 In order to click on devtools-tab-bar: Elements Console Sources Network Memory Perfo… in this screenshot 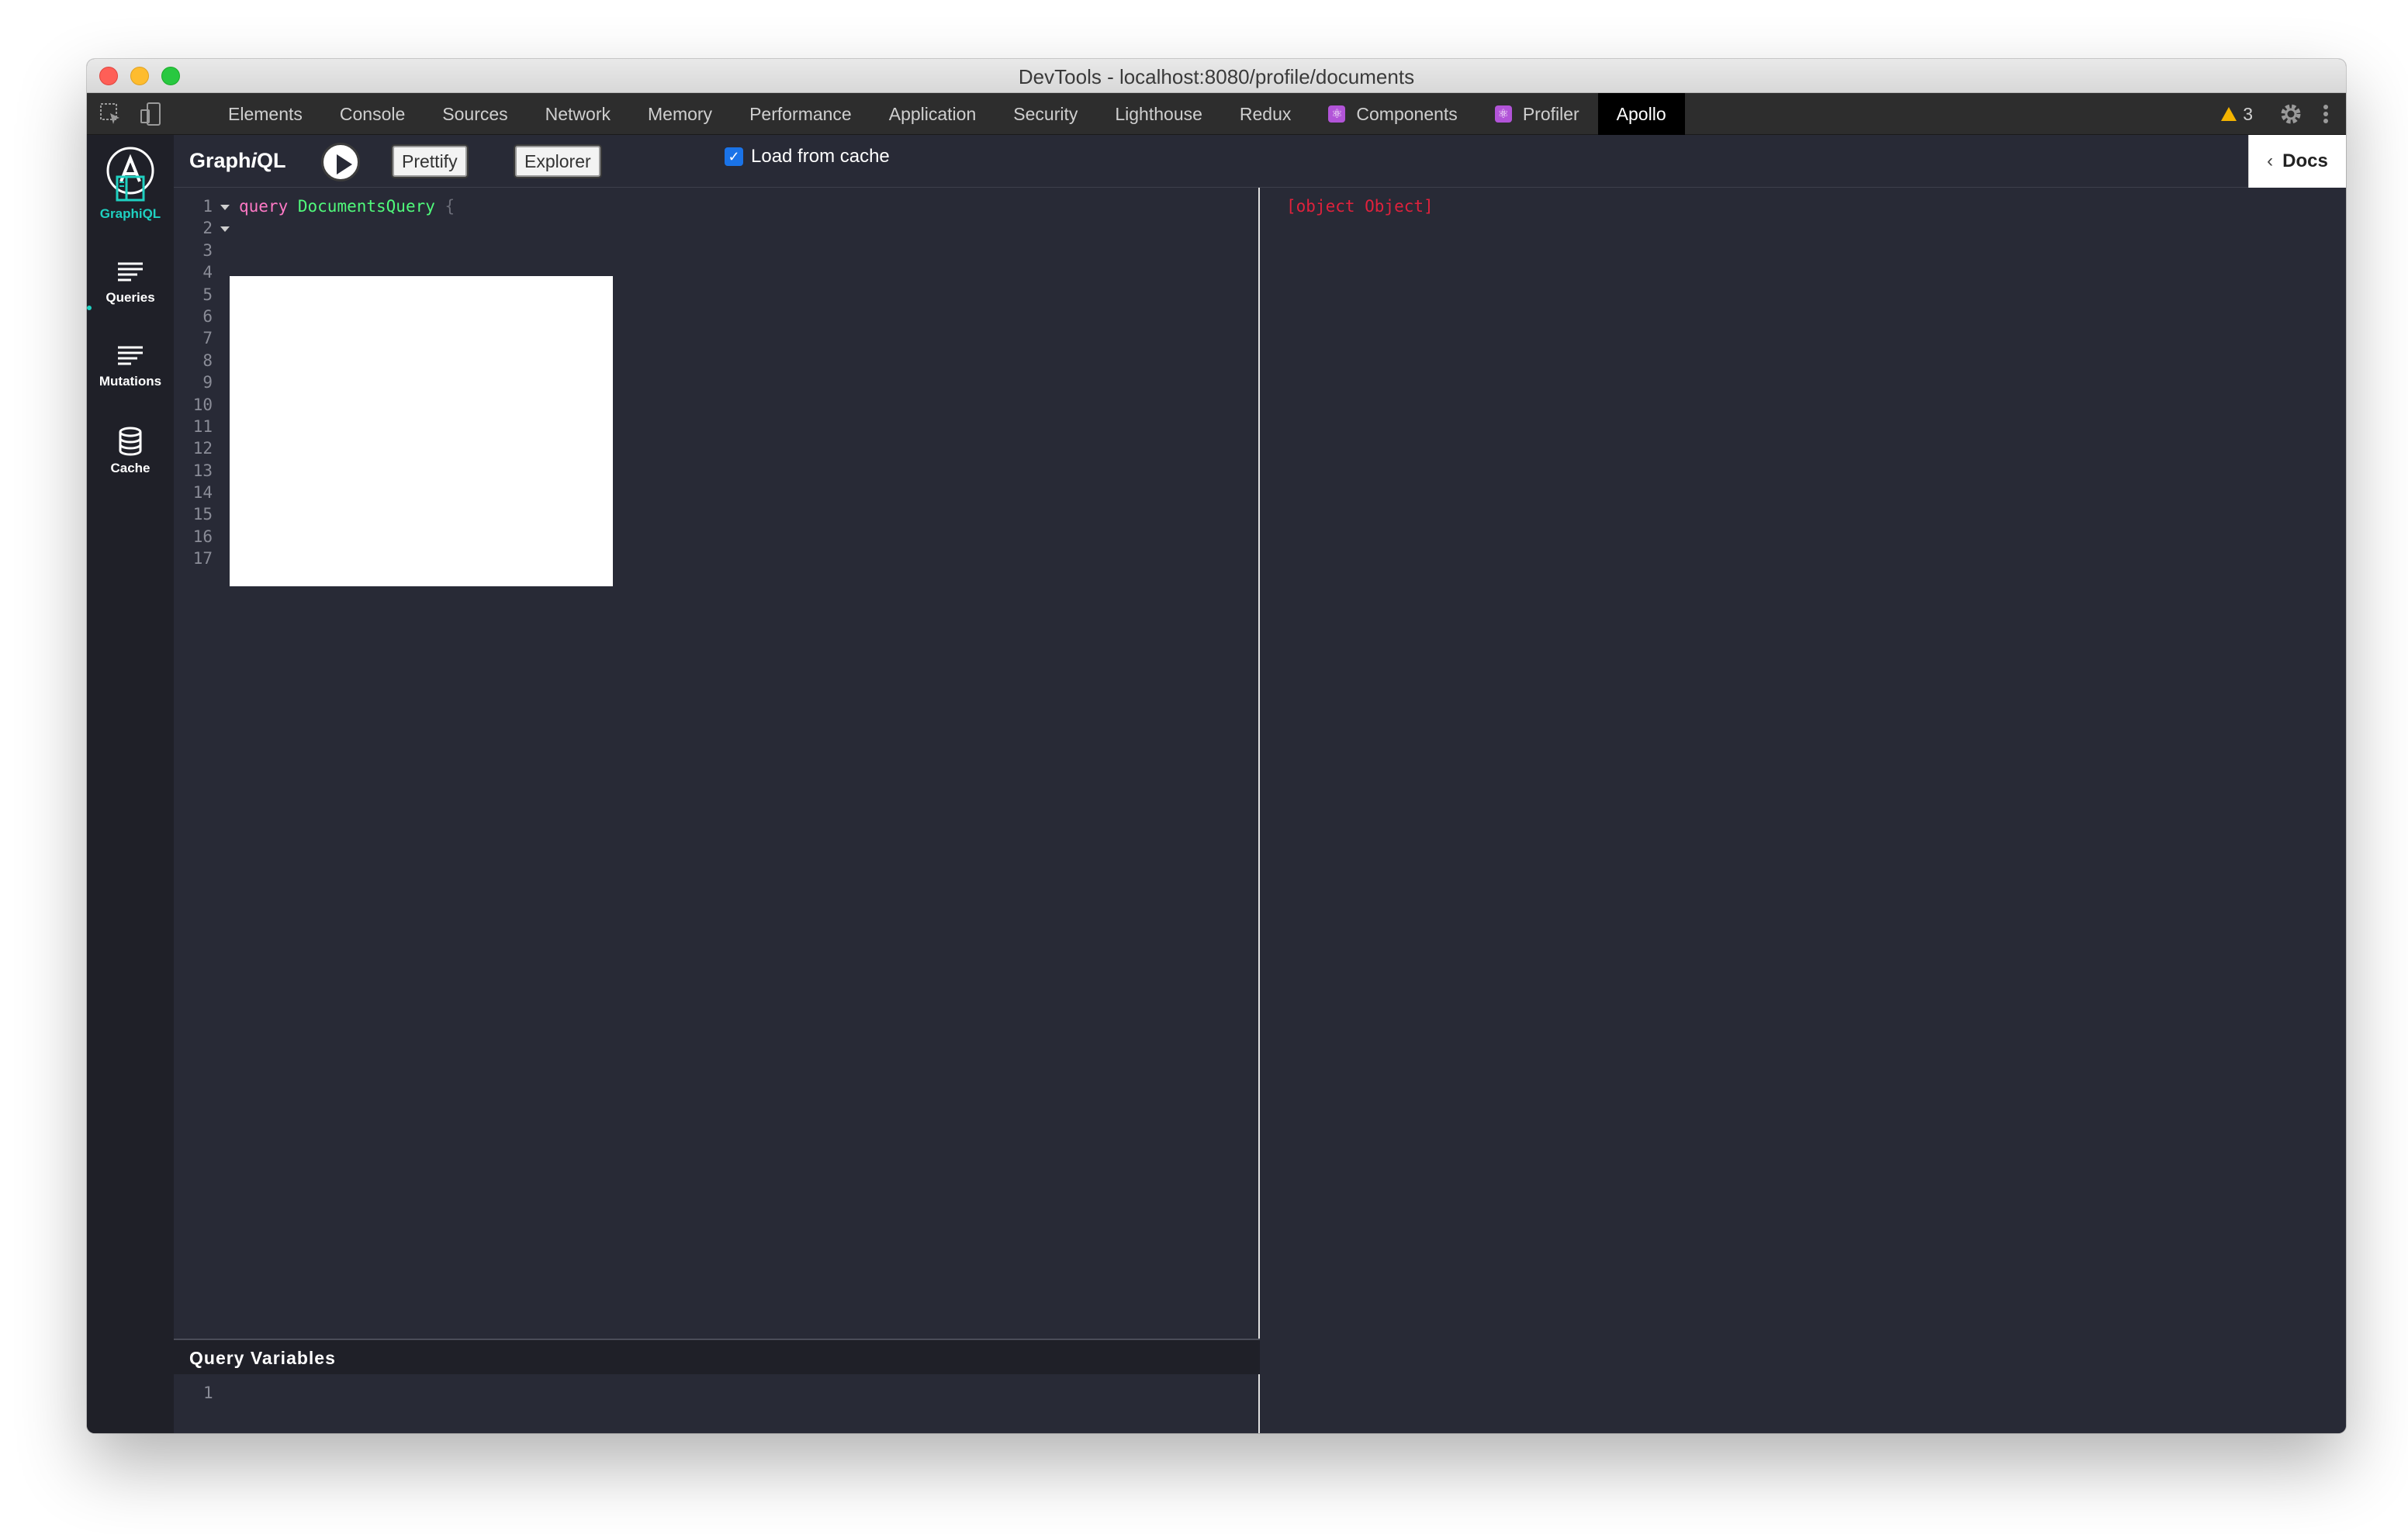, I will do `click(1216, 114)`.